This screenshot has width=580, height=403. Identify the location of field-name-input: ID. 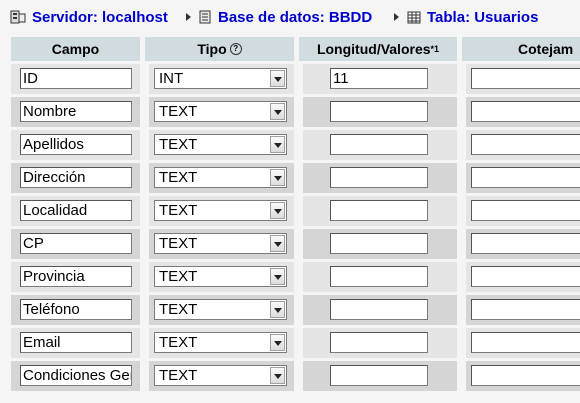
(76, 78).